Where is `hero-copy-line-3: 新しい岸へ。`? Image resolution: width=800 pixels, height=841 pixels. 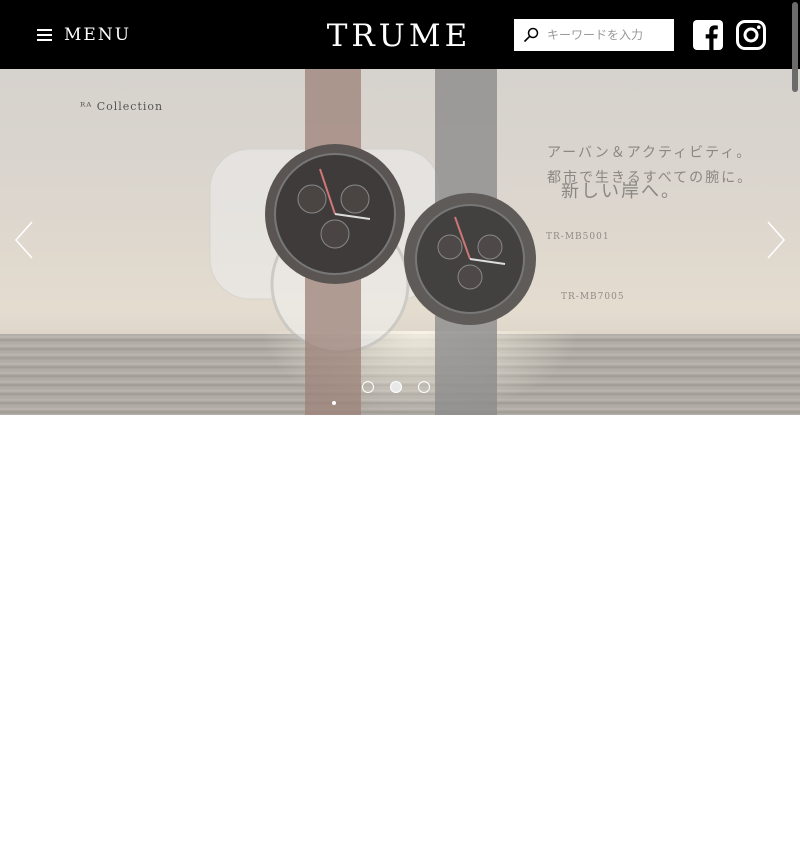
hero-copy-line-3: 新しい岸へ。 is located at coordinates (621, 191).